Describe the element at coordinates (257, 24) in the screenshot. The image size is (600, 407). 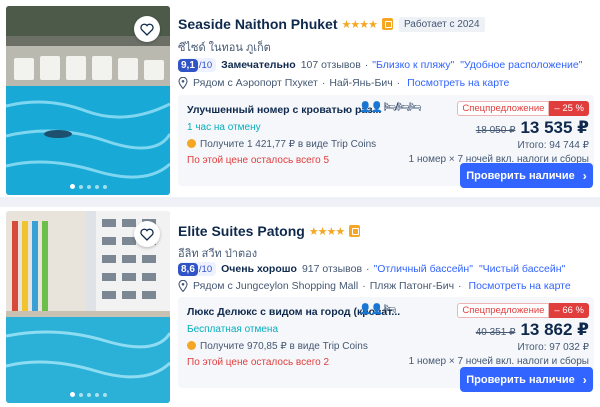
I see `hotel-name: Seaside Naithon Phuket` at that location.